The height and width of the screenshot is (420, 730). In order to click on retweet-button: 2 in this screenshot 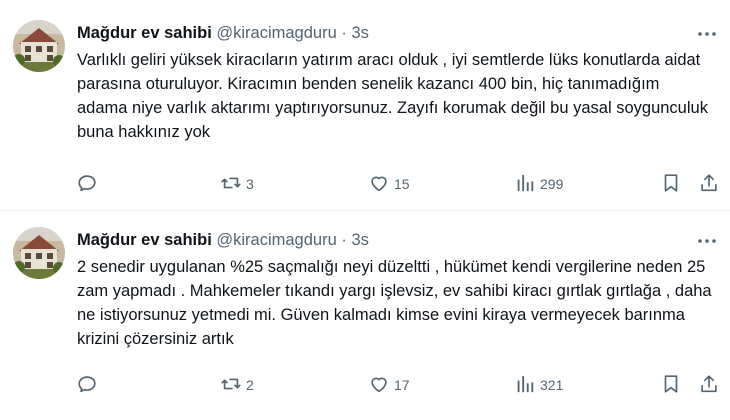, I will do `click(237, 385)`.